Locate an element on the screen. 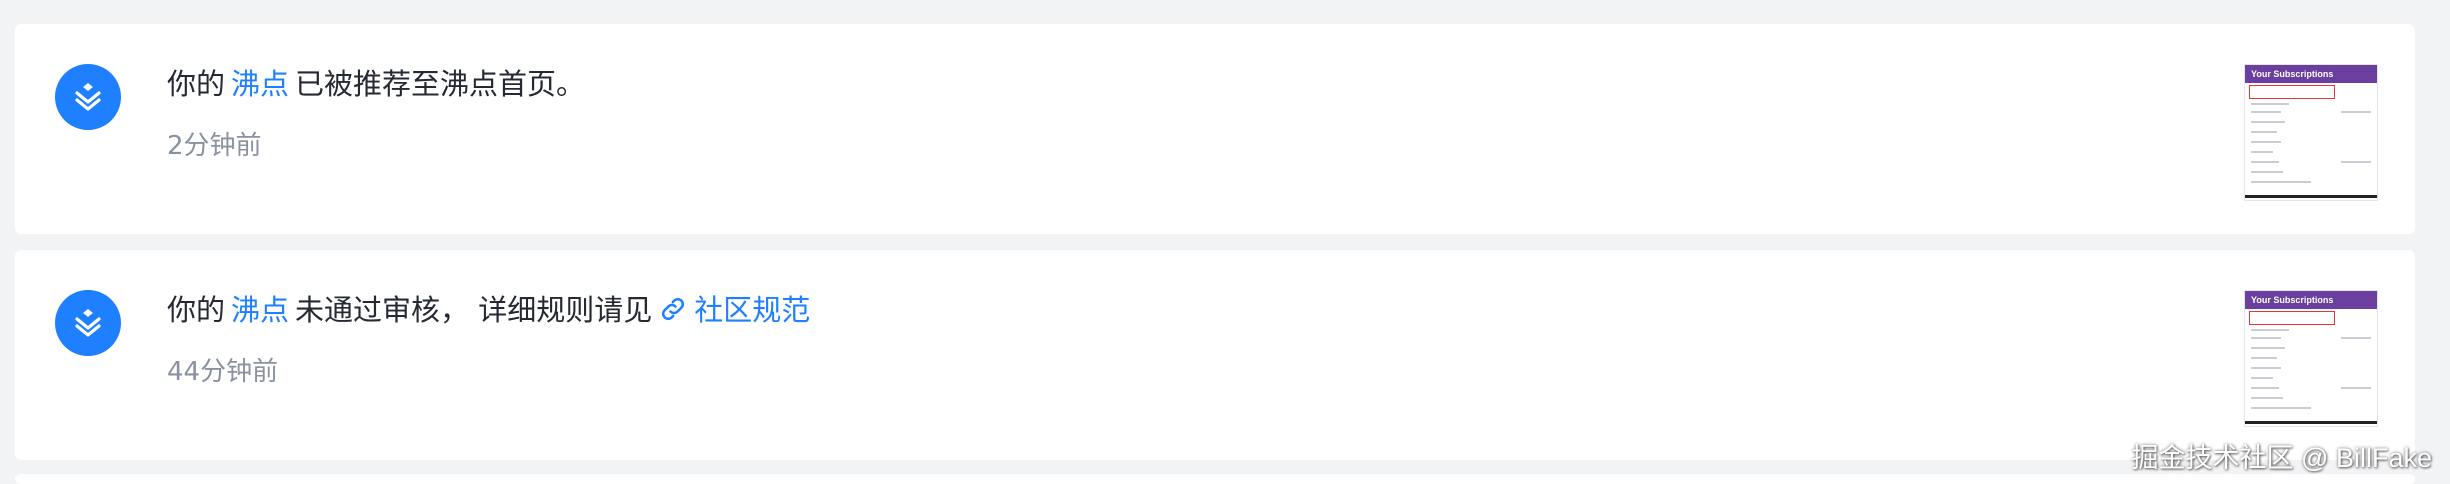  notification-time: 2分钟前 is located at coordinates (214, 146).